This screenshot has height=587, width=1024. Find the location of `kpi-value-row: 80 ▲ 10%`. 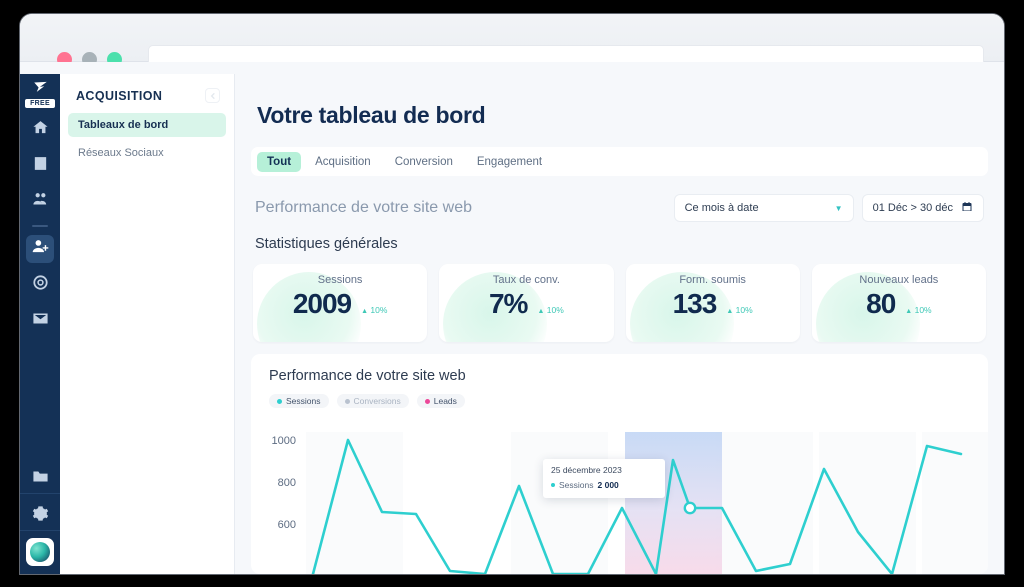

kpi-value-row: 80 ▲ 10% is located at coordinates (899, 304).